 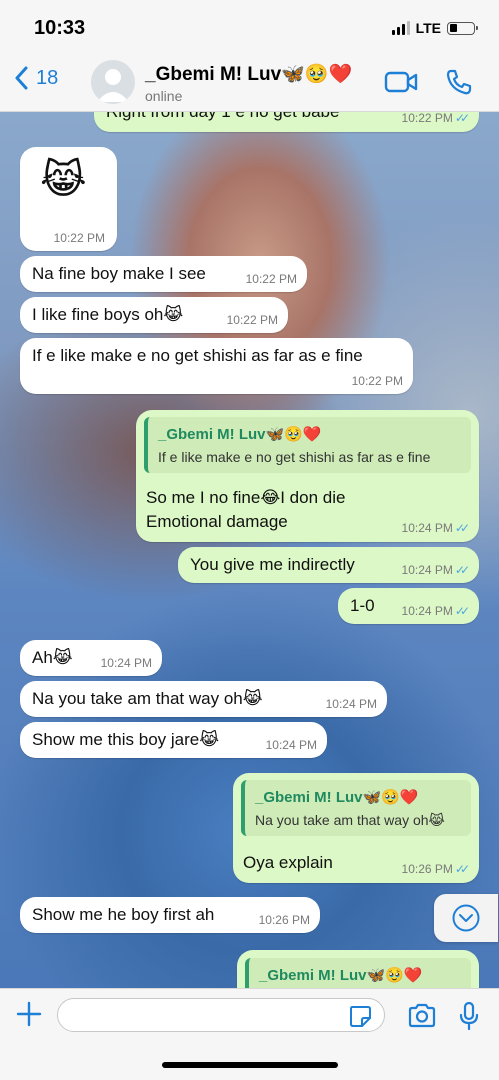 I want to click on message-bubble-incoming: I like fine boys oh😹 10:22 PM, so click(x=154, y=315).